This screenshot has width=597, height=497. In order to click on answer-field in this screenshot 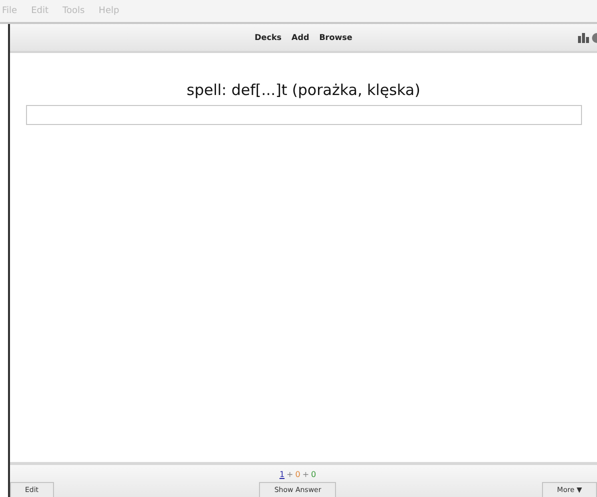, I will do `click(304, 115)`.